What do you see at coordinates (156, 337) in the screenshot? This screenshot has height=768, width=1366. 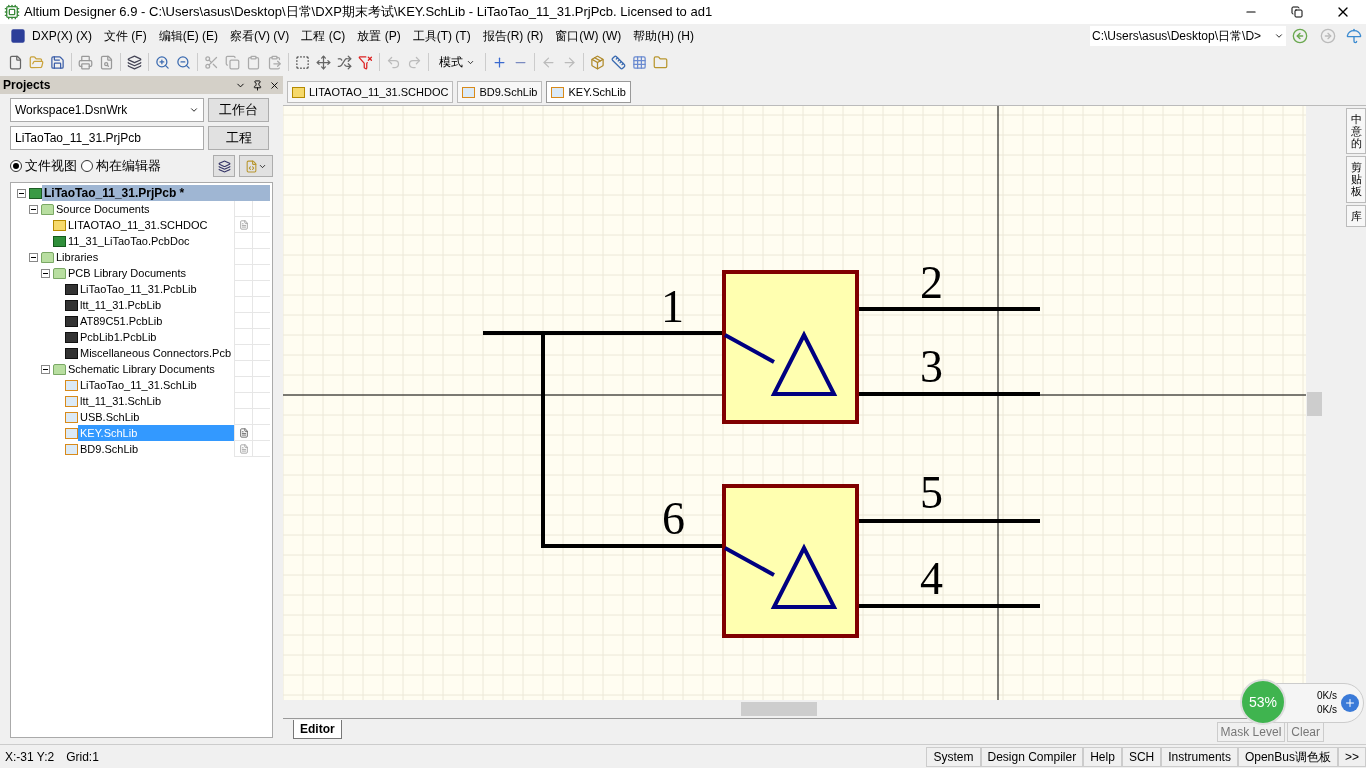 I see `tree-item: PcbLib1.PcbLib` at bounding box center [156, 337].